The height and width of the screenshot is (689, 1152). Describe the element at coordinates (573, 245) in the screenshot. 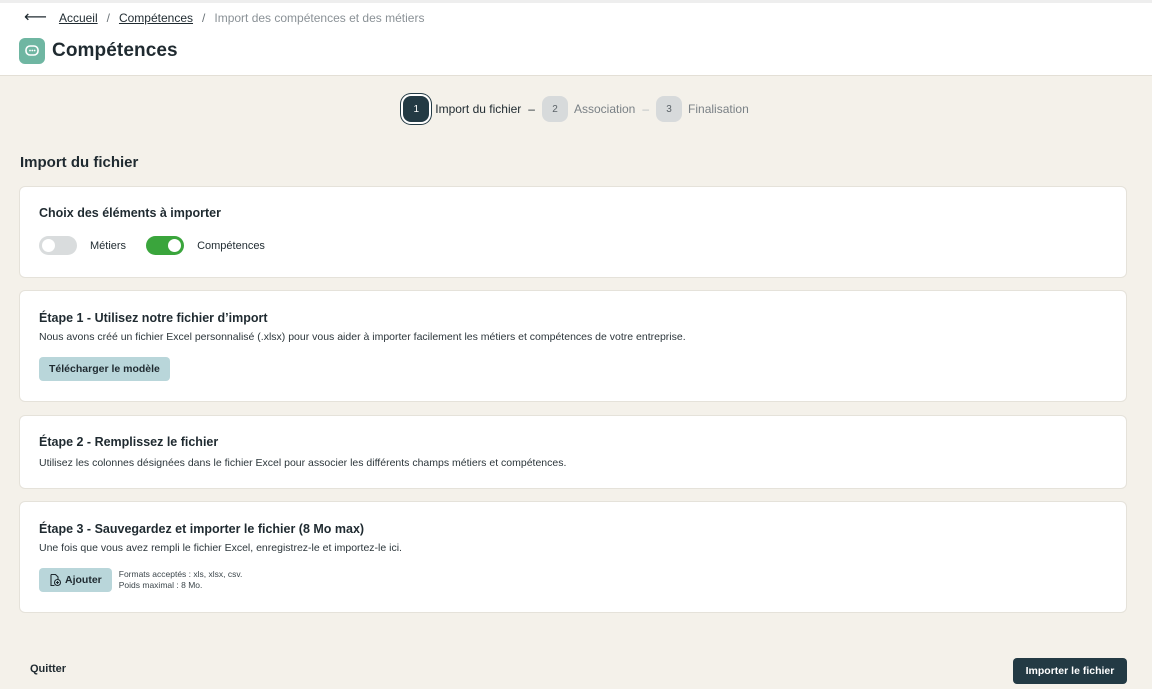

I see `toggle-row: Métiers Compétences` at that location.